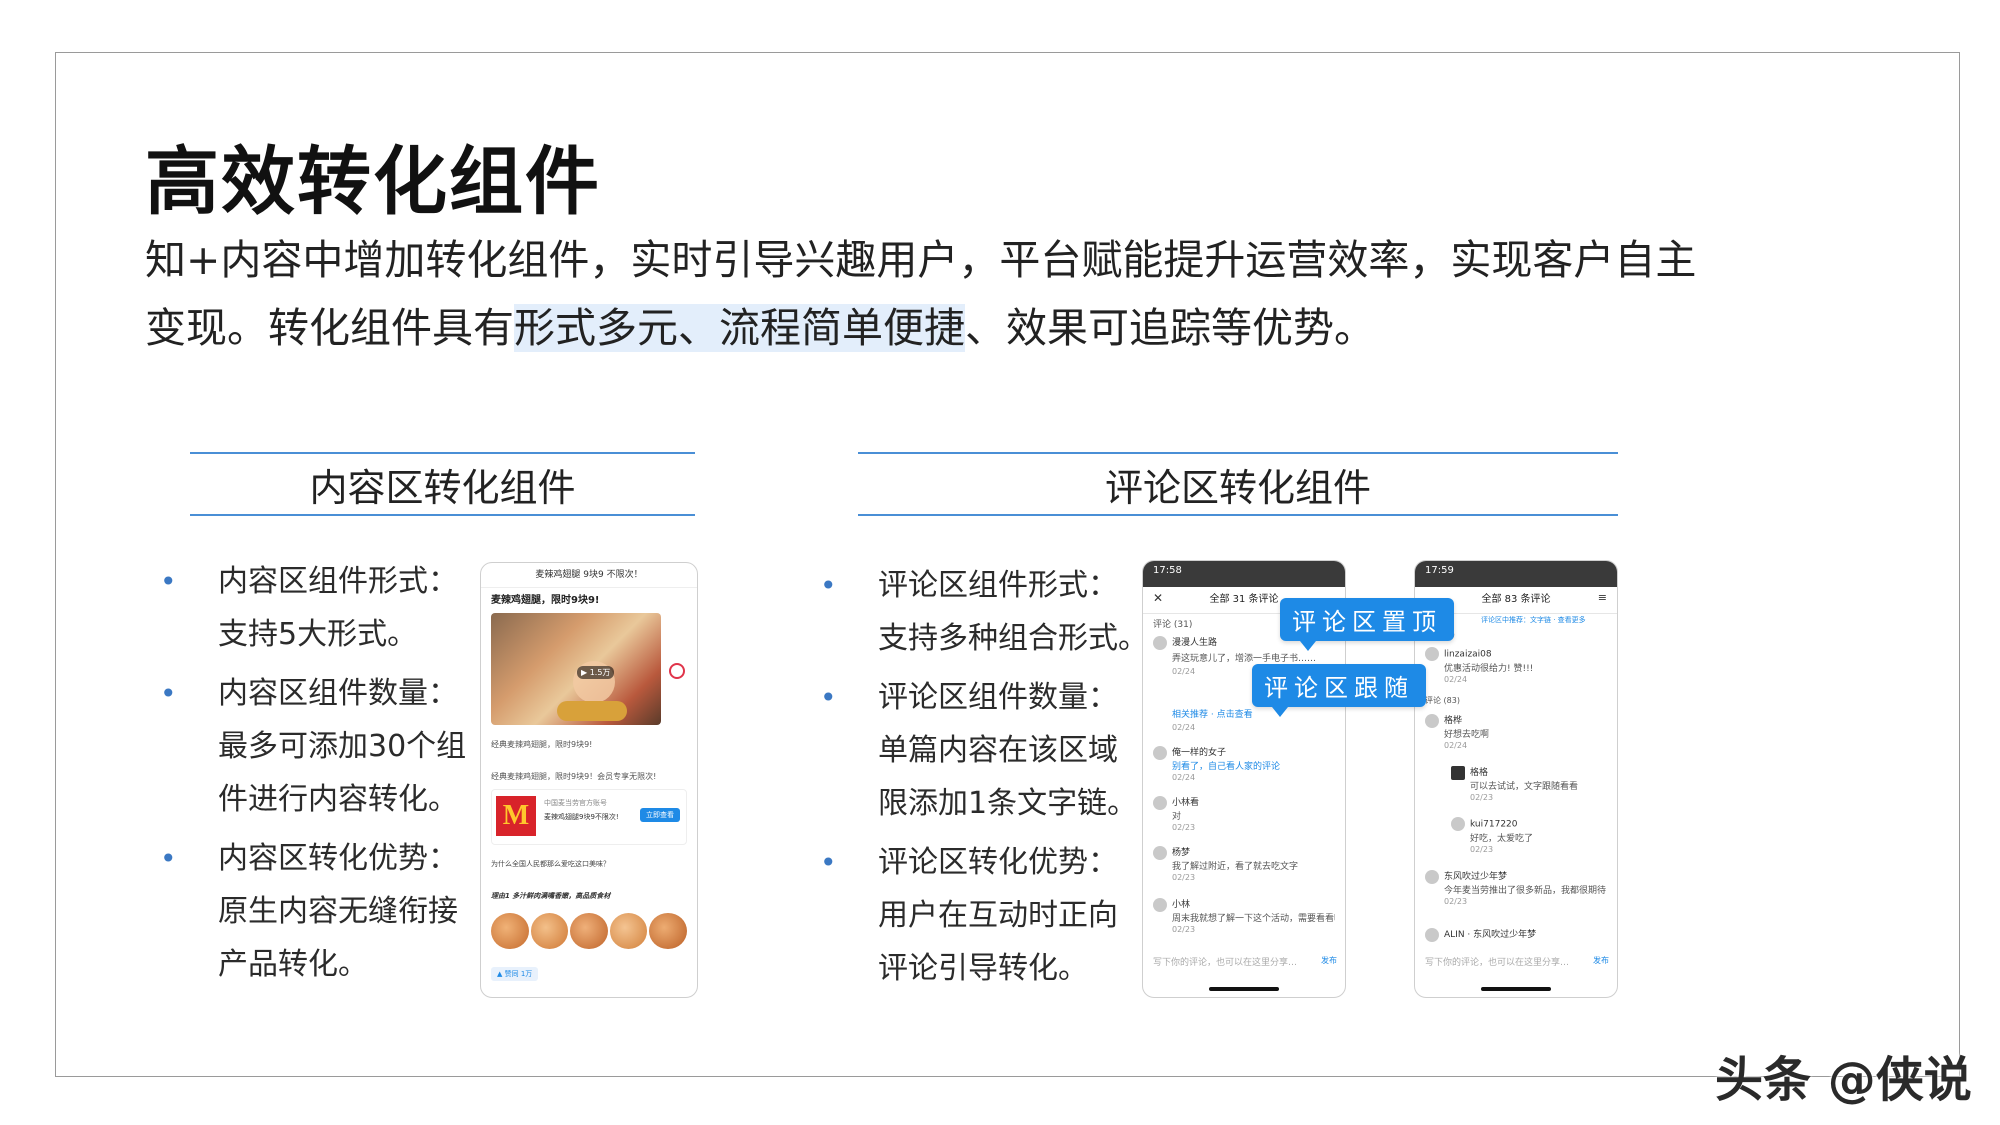 This screenshot has height=1125, width=2000. I want to click on home-indicator, so click(1516, 989).